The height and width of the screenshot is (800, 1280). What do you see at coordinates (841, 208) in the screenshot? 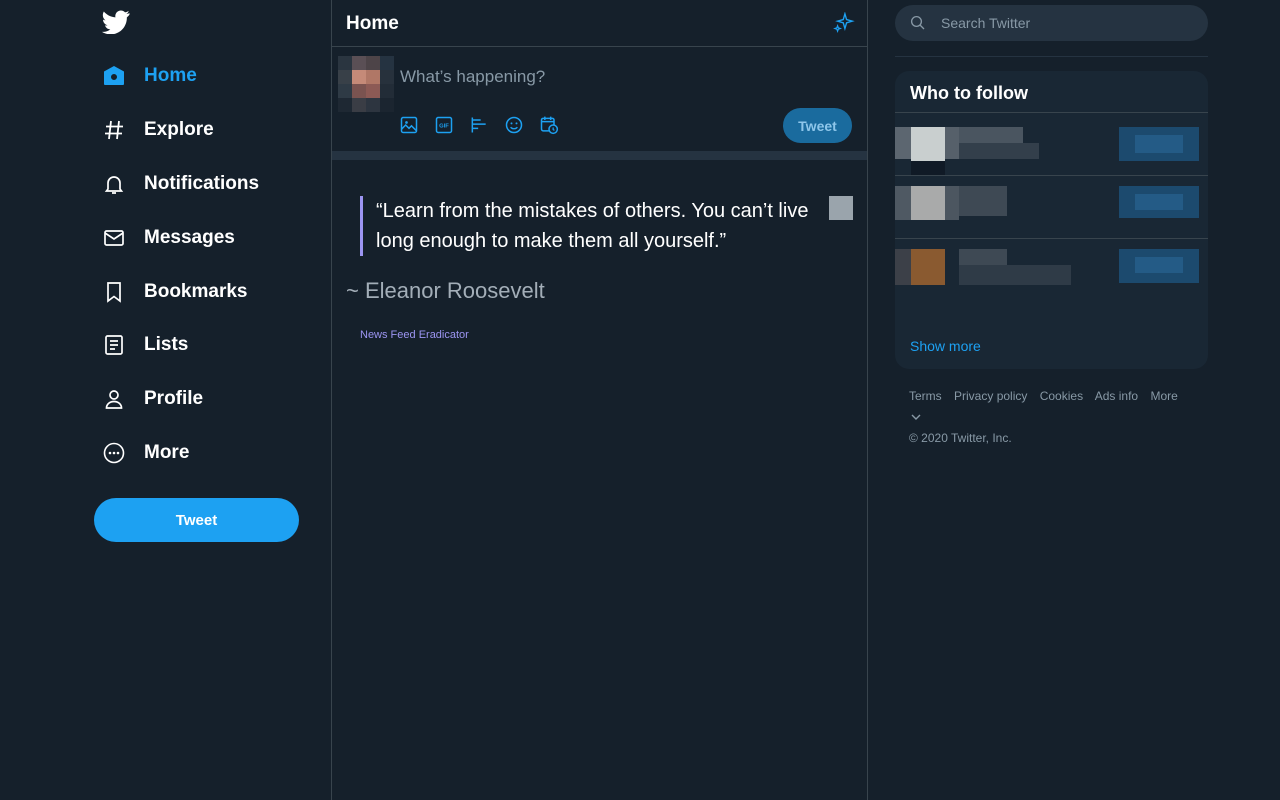
I see `quote-thumbnail` at bounding box center [841, 208].